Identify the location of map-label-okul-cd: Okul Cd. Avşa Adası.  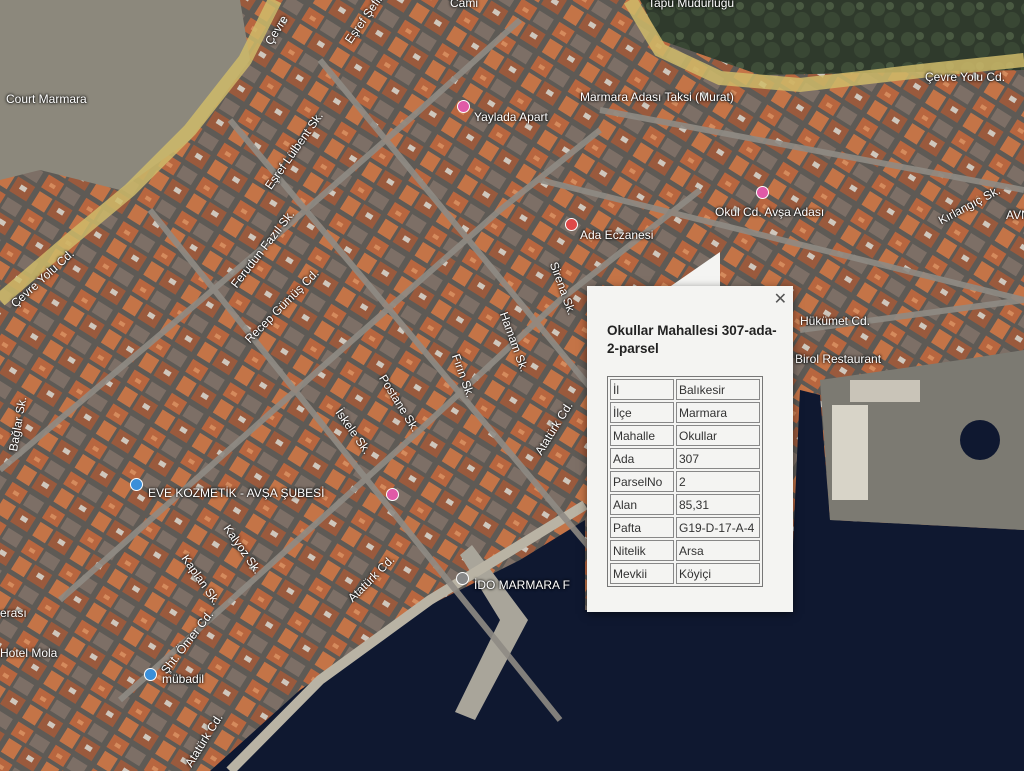
(770, 212).